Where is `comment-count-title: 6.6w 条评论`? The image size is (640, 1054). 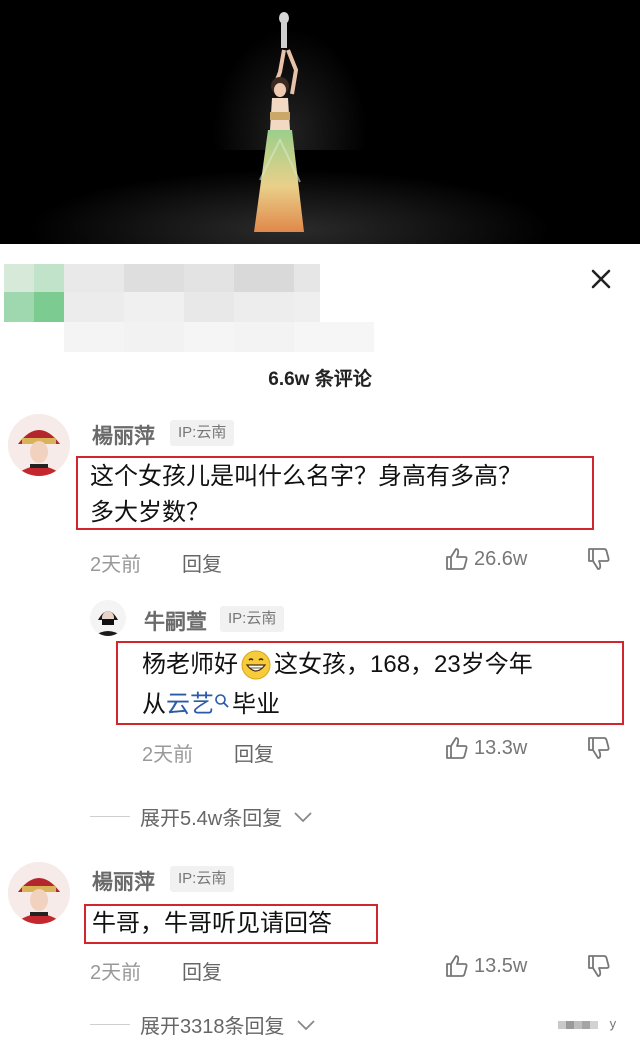
comment-count-title: 6.6w 条评论 is located at coordinates (320, 379).